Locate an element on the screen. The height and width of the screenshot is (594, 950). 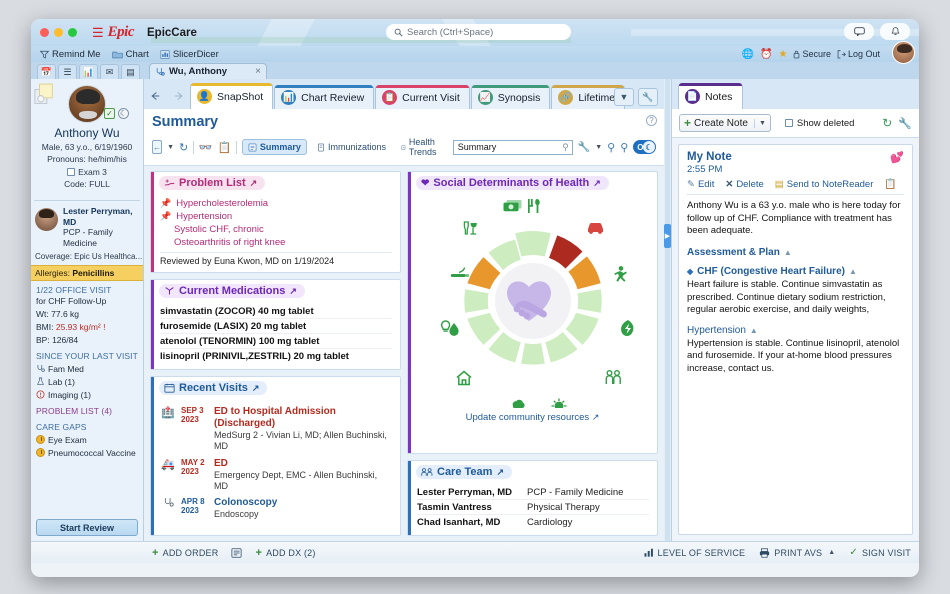
inbasket-icon: ✉ is located at coordinates (109, 71).